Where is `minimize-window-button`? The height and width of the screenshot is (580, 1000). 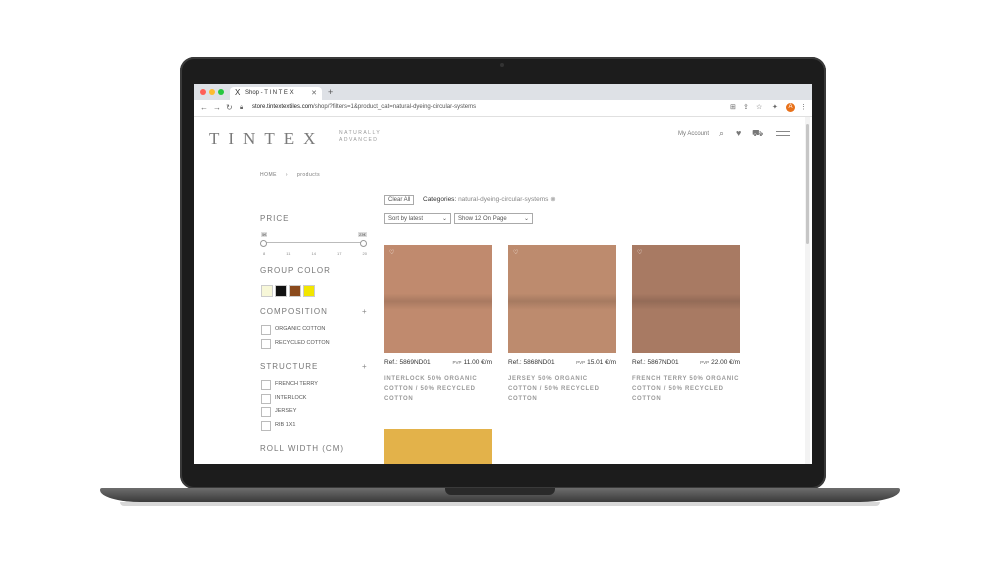 minimize-window-button is located at coordinates (212, 92).